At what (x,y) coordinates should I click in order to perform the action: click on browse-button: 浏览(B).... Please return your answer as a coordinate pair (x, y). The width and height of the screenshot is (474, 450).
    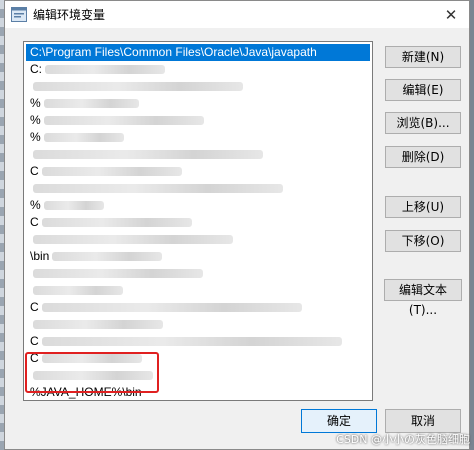
    Looking at the image, I should click on (423, 123).